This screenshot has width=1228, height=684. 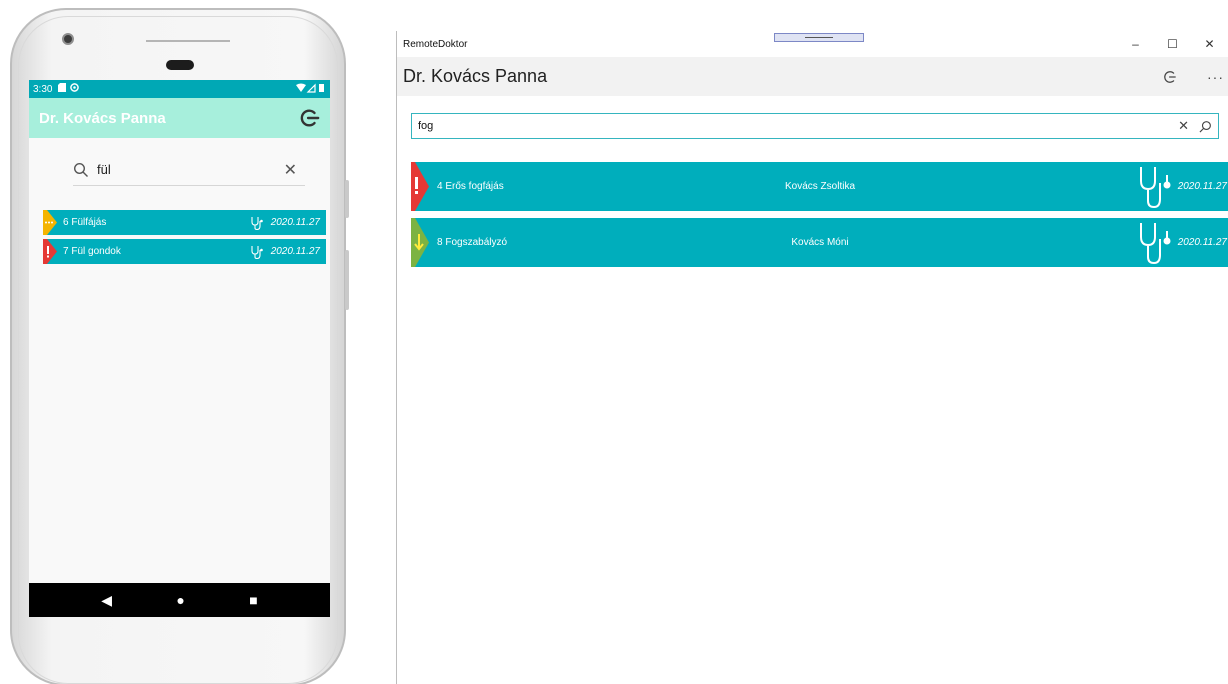 I want to click on signal-battery-icons, so click(x=311, y=89).